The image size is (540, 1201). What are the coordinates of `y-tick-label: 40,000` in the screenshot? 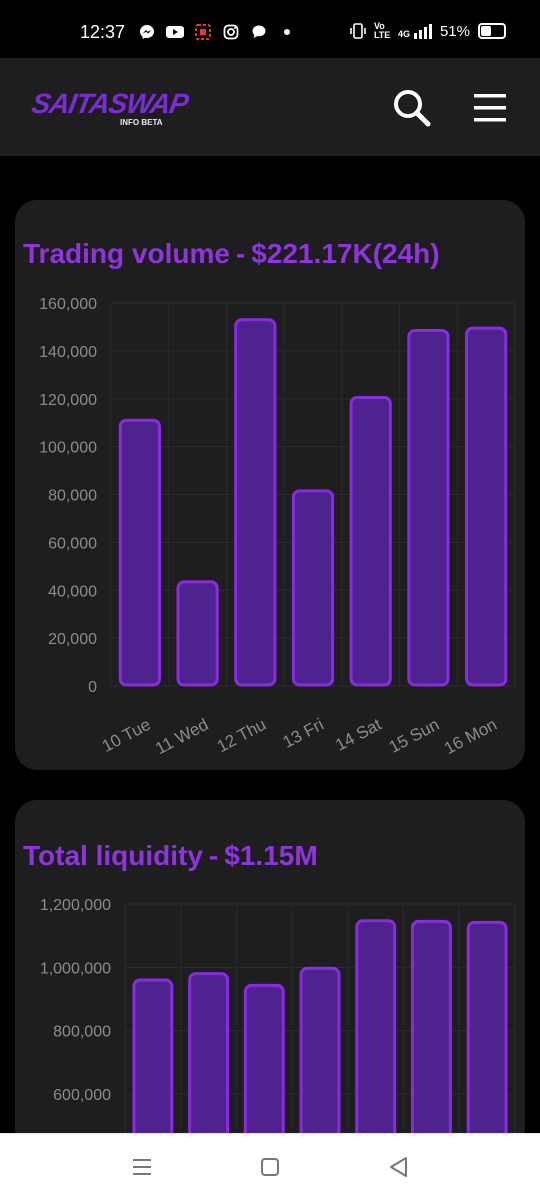 It's located at (72, 591).